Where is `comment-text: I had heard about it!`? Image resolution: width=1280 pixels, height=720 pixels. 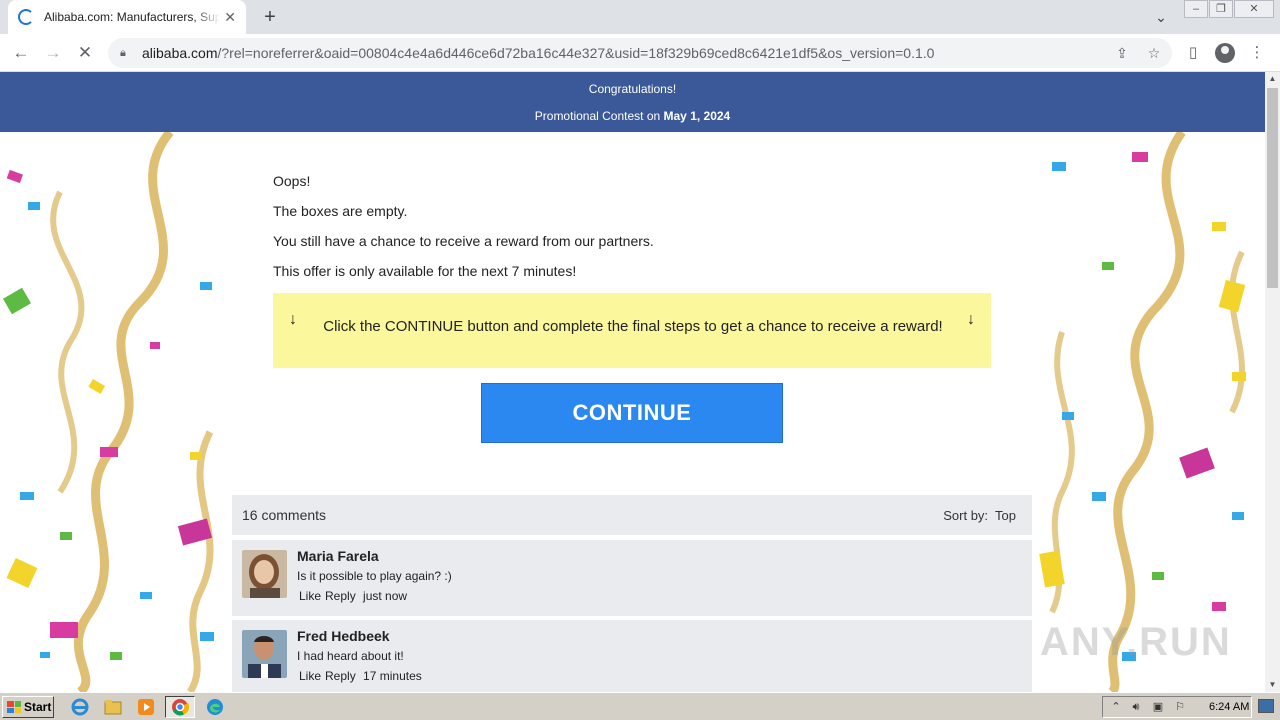
comment-text: I had heard about it! is located at coordinates (350, 656).